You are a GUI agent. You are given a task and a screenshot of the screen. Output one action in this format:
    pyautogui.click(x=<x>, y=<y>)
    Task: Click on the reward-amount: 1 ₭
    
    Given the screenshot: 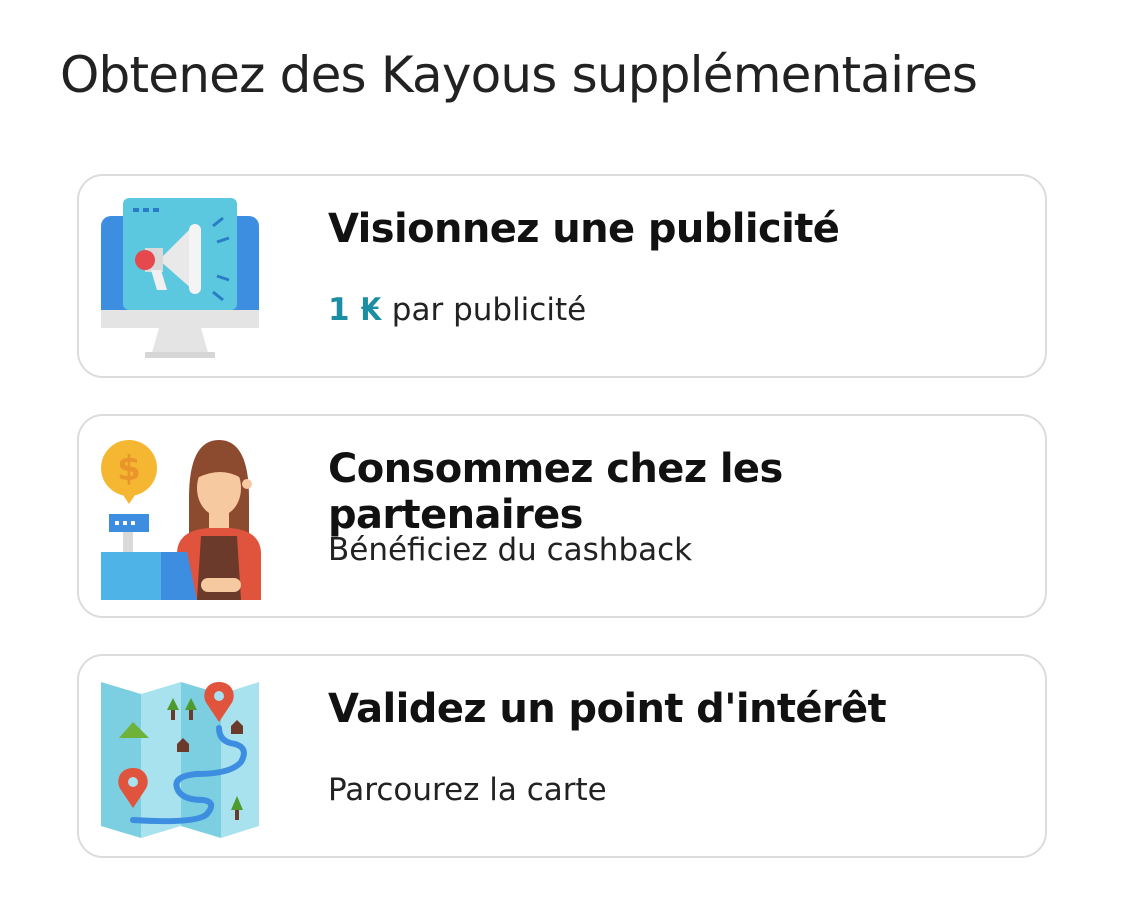 What is the action you would take?
    pyautogui.click(x=355, y=310)
    